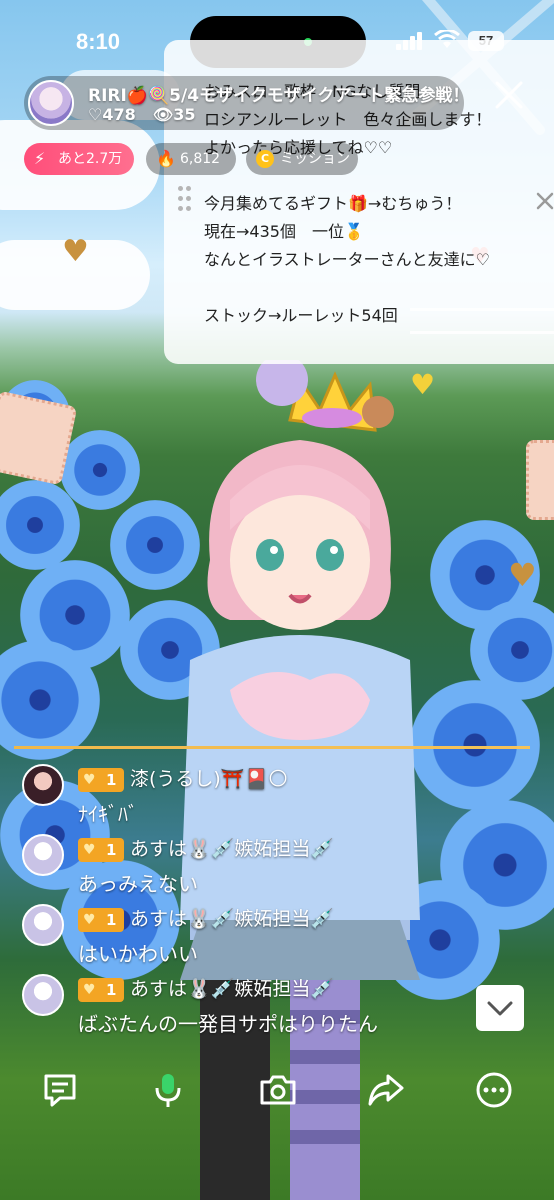 Image resolution: width=554 pixels, height=1200 pixels. What do you see at coordinates (284, 231) in the screenshot?
I see `announcement-line: 現在→435個 一位🥇` at bounding box center [284, 231].